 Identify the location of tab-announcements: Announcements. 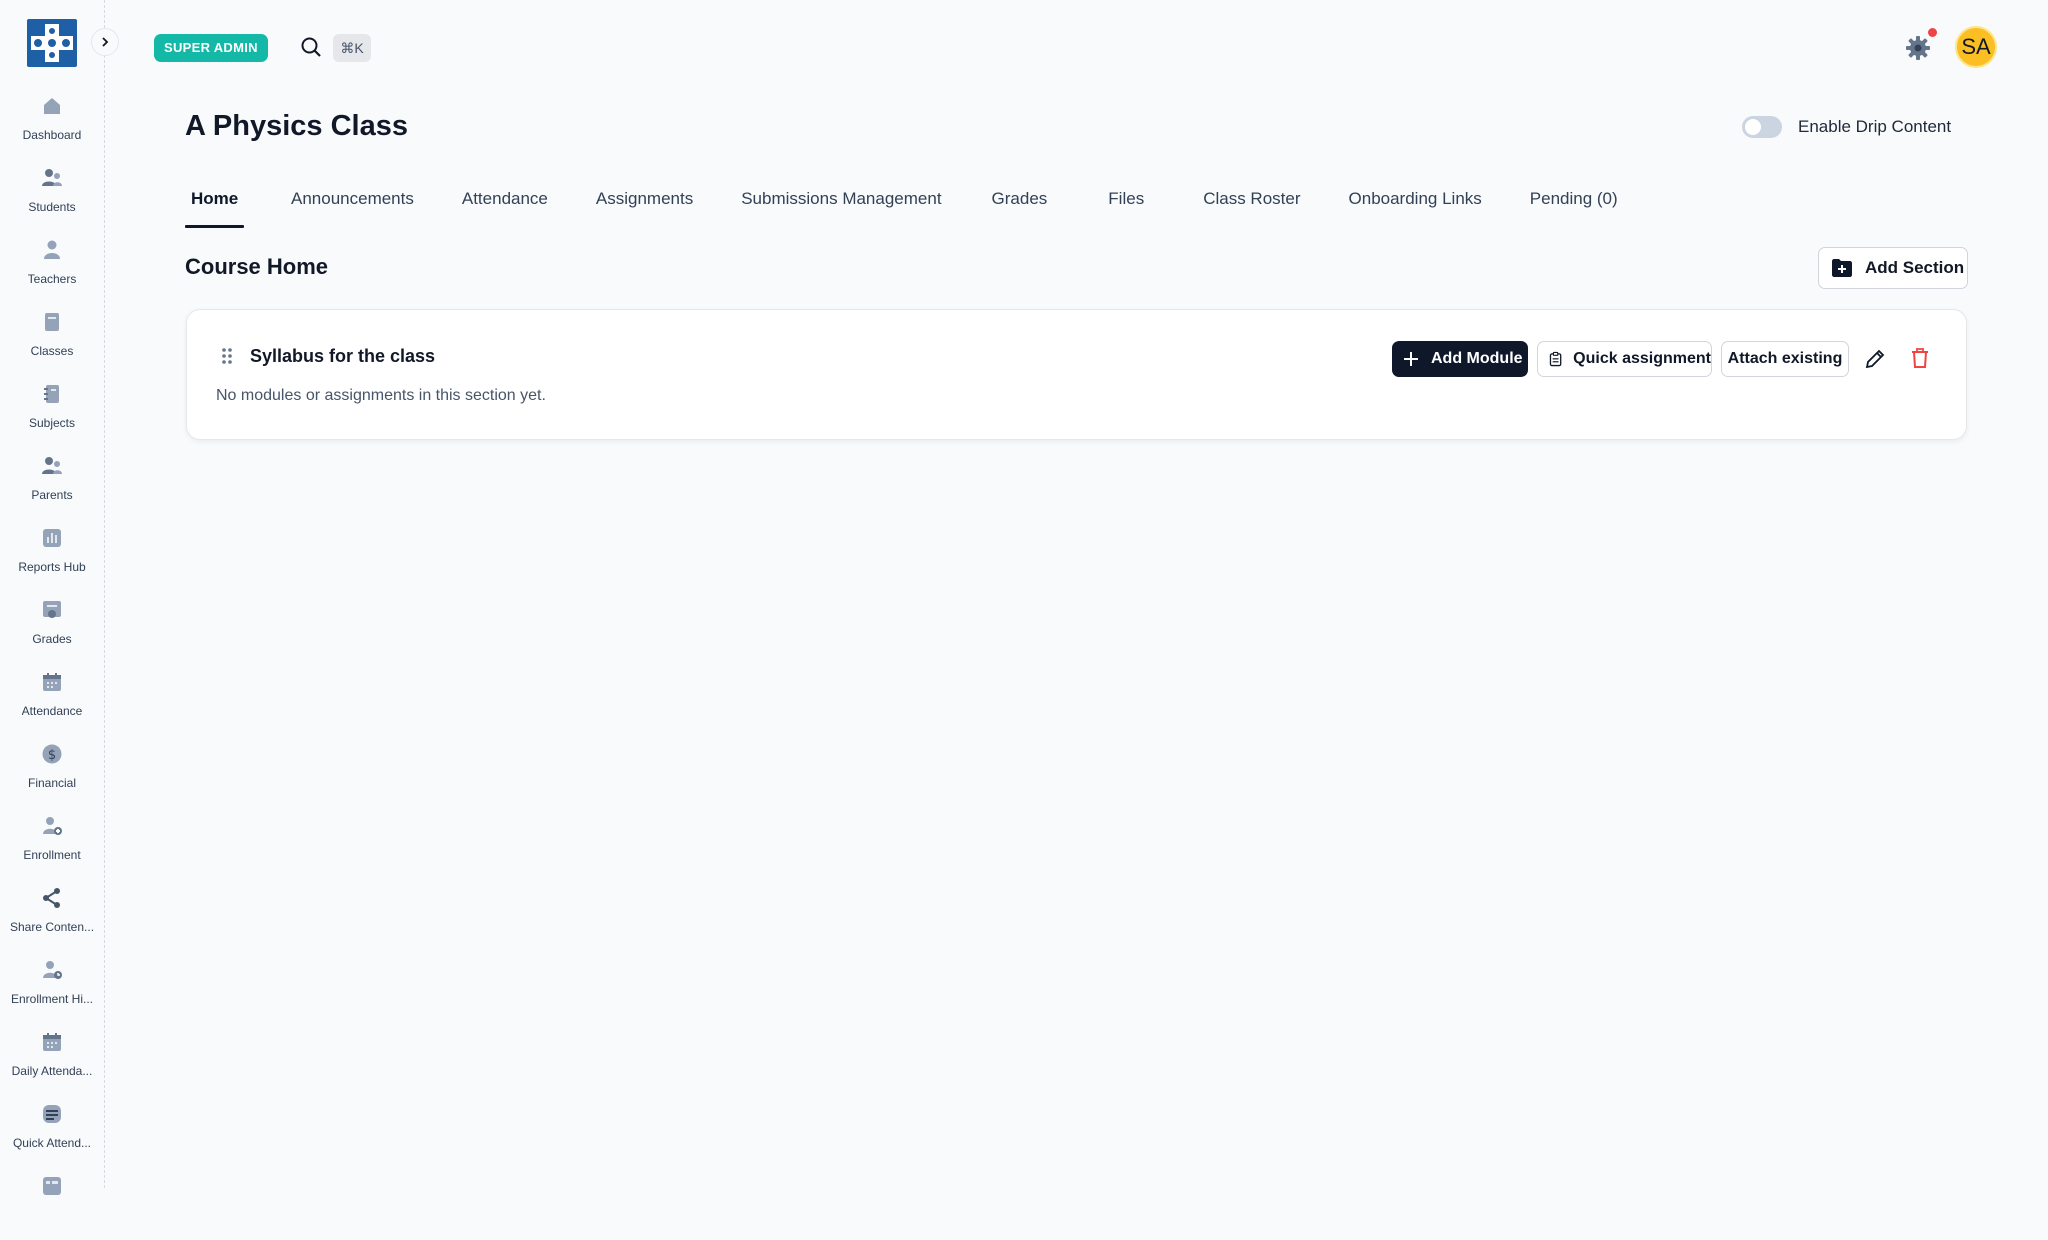
(352, 207).